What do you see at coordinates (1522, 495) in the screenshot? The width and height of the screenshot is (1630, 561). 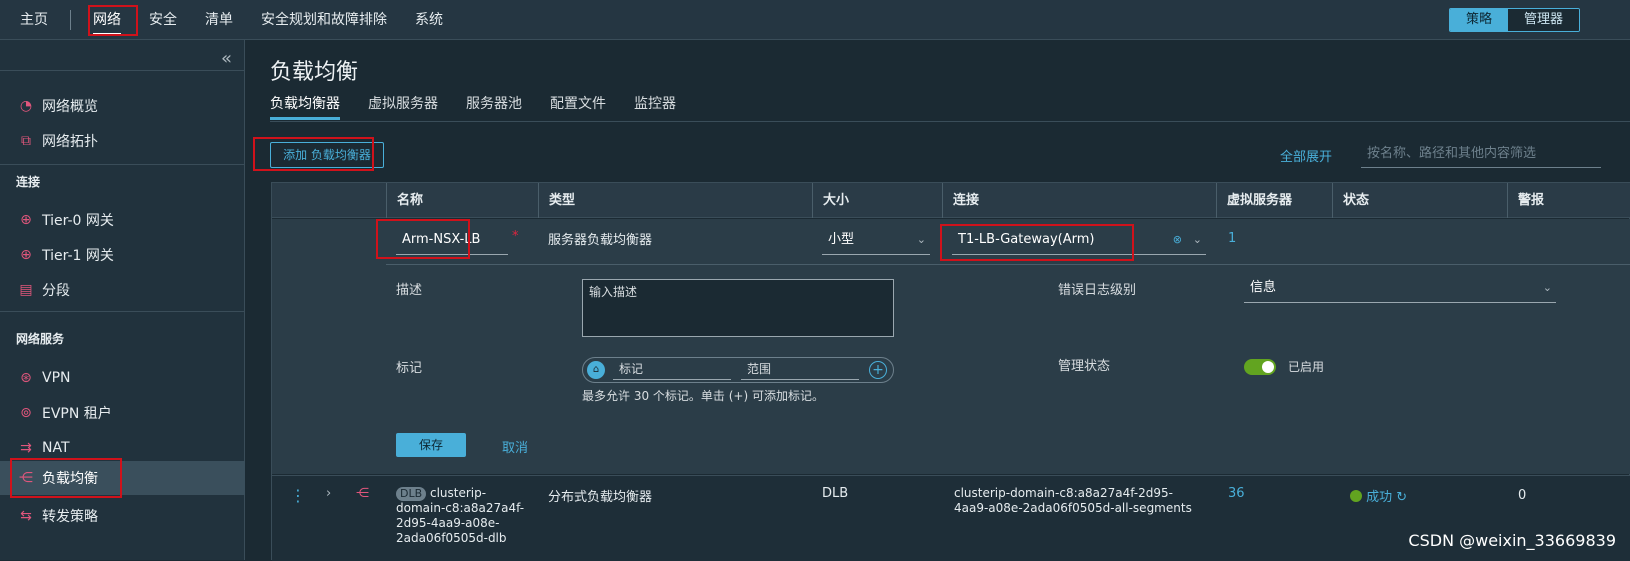 I see `row-alarms: 0` at bounding box center [1522, 495].